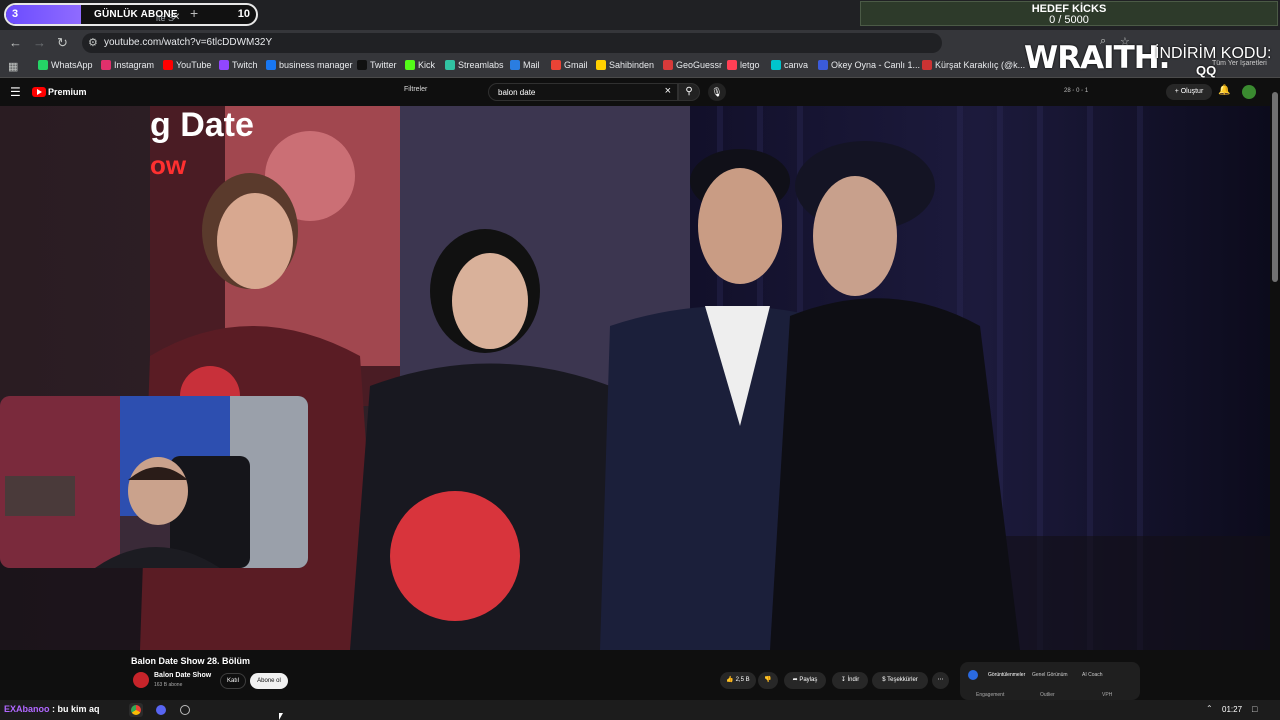 This screenshot has height=720, width=1280. I want to click on bookmark-label: WhatsApp, so click(72, 65).